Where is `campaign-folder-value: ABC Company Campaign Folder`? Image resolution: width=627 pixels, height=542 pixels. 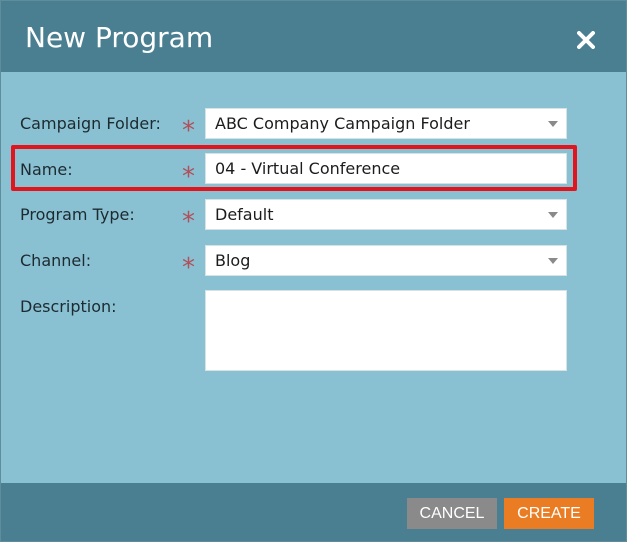 campaign-folder-value: ABC Company Campaign Folder is located at coordinates (342, 123).